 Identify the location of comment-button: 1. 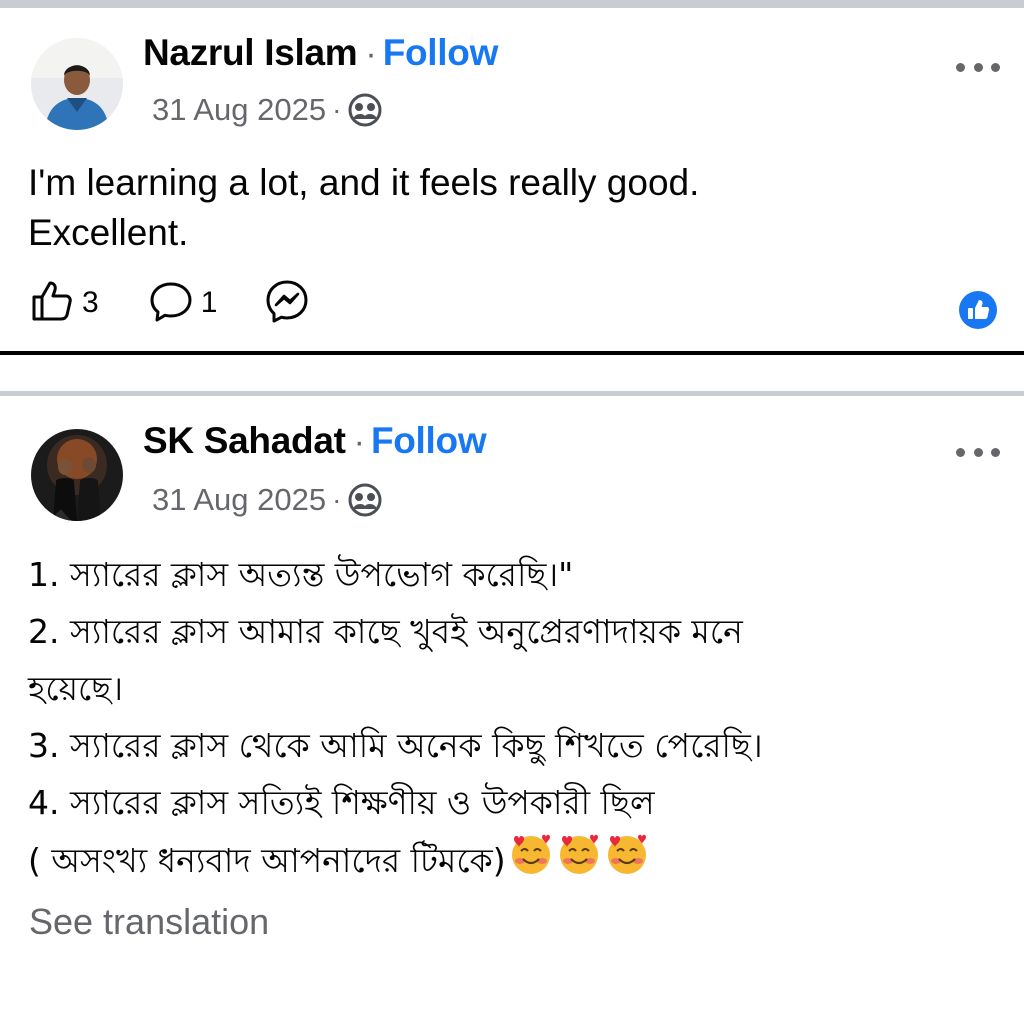
(182, 303).